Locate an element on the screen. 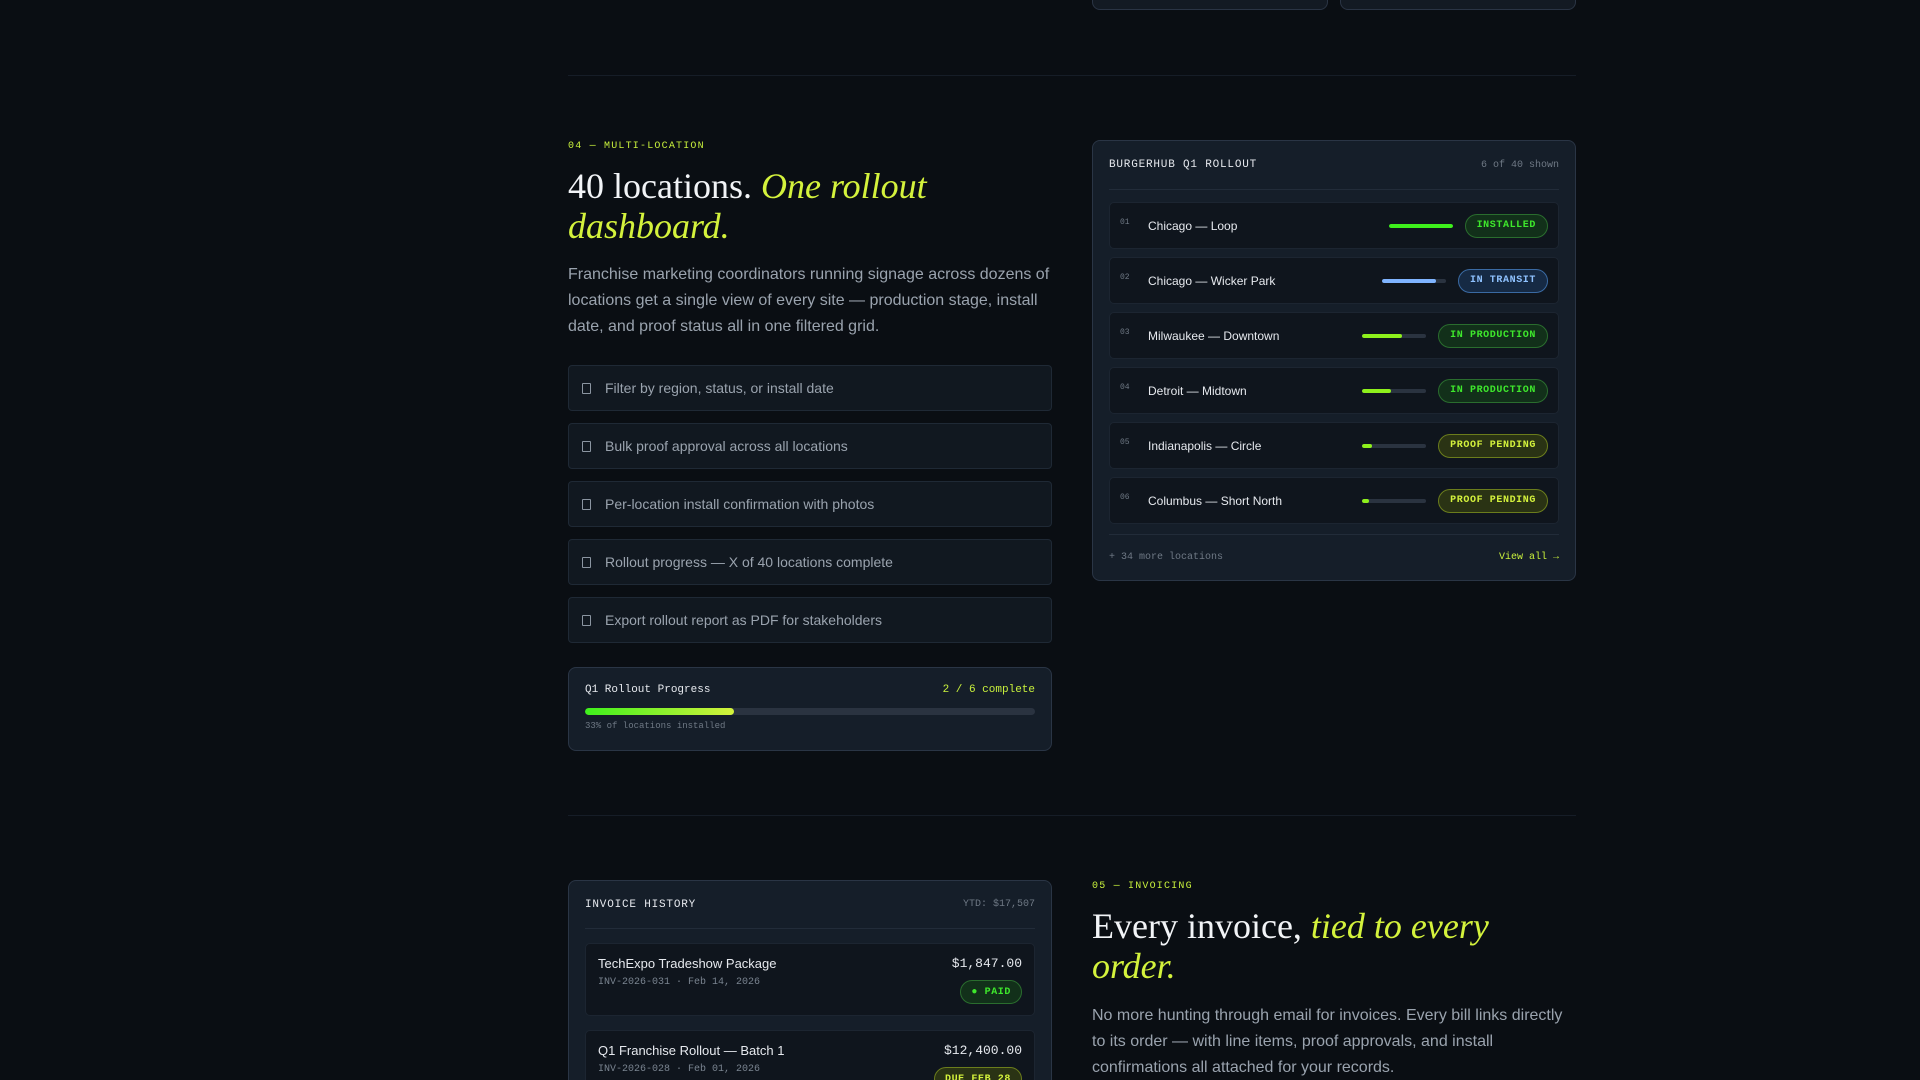 The image size is (1920, 1080). location-name: Chicago — Wicker Park is located at coordinates (1212, 280).